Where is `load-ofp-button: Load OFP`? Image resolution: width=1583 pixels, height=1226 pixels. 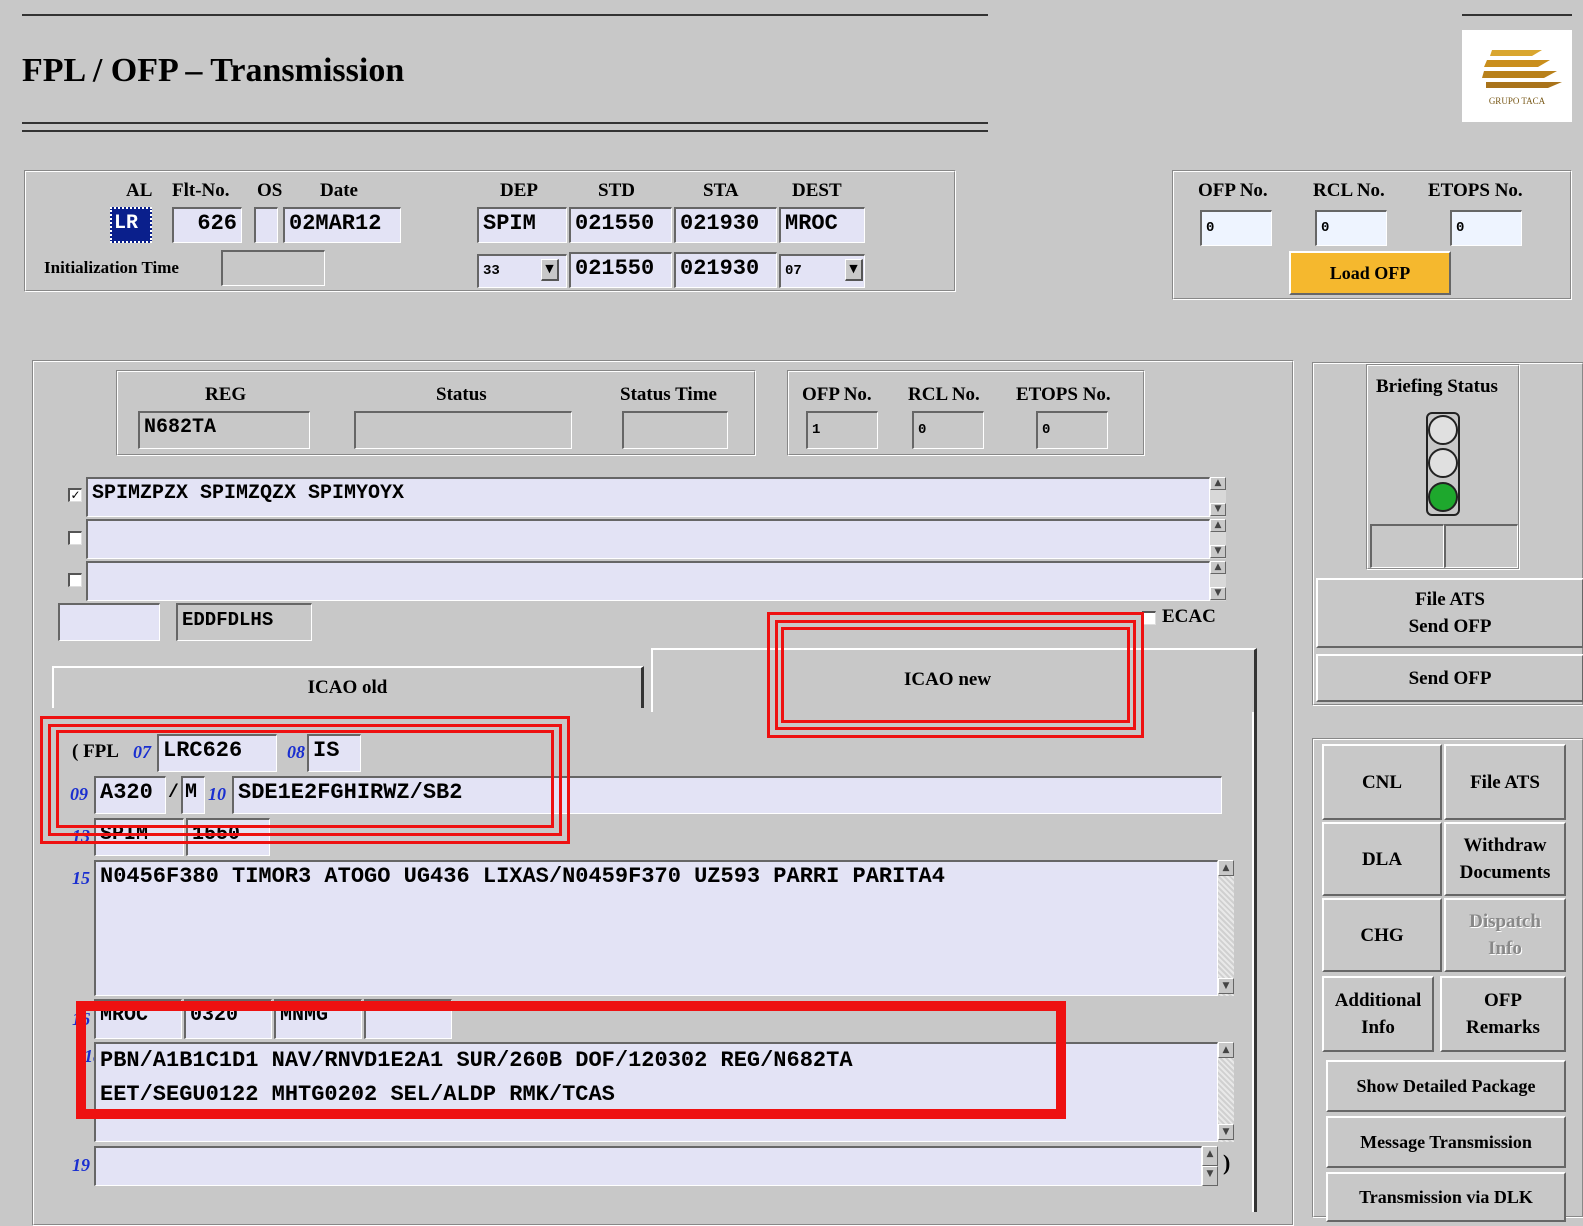 load-ofp-button: Load OFP is located at coordinates (1370, 273).